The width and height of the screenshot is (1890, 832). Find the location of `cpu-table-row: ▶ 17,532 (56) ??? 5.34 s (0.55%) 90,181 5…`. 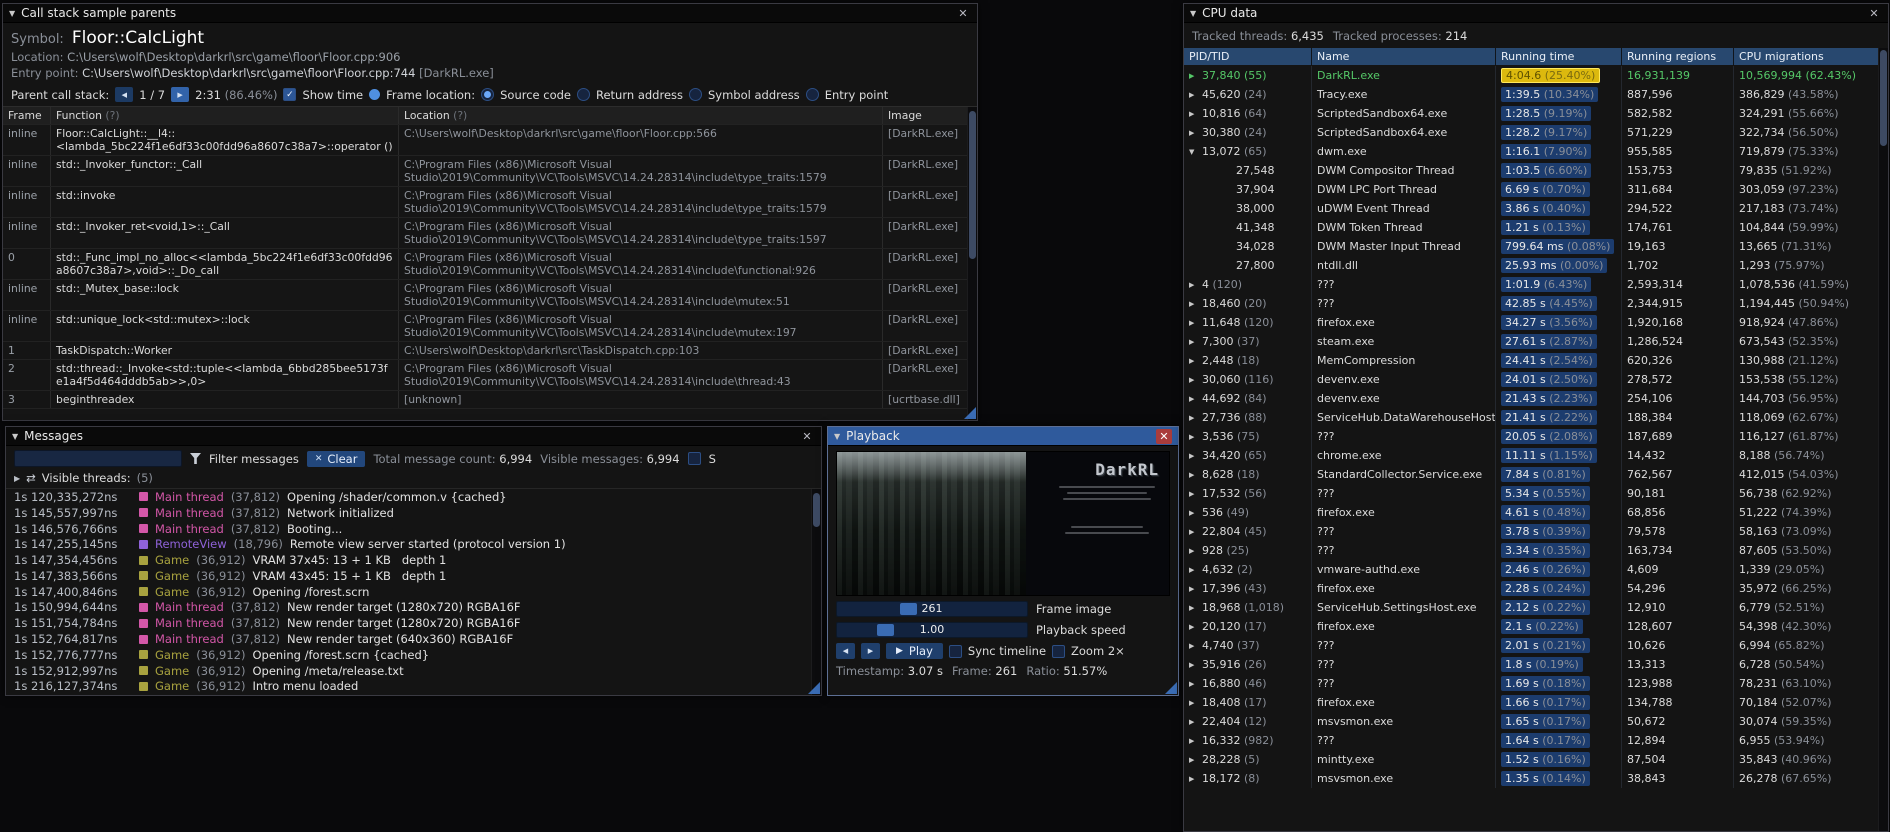

cpu-table-row: ▶ 17,532 (56) ??? 5.34 s (0.55%) 90,181 5… is located at coordinates (1536, 493).